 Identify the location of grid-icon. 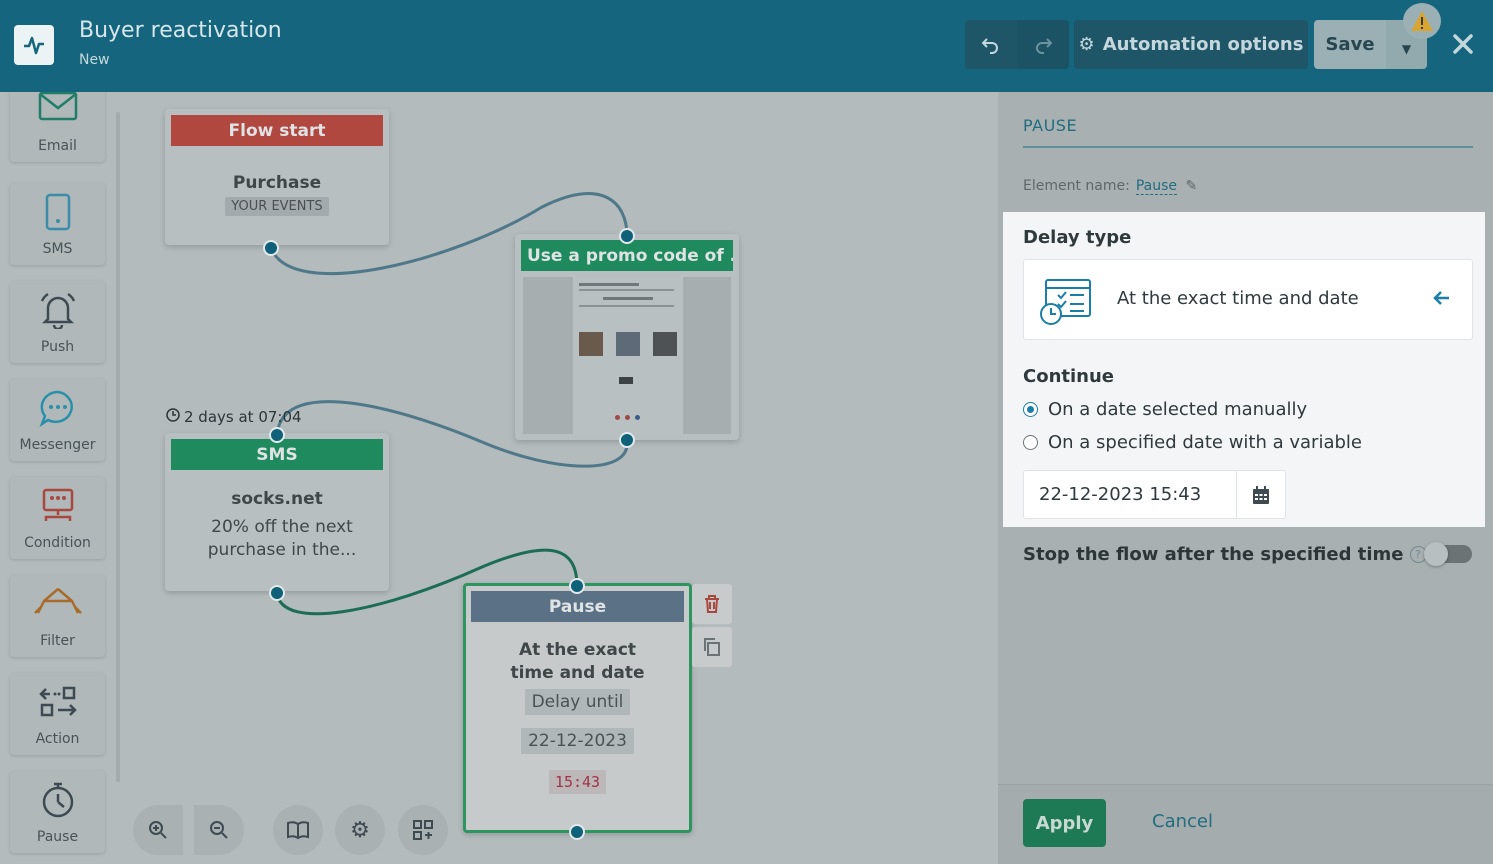
(423, 830).